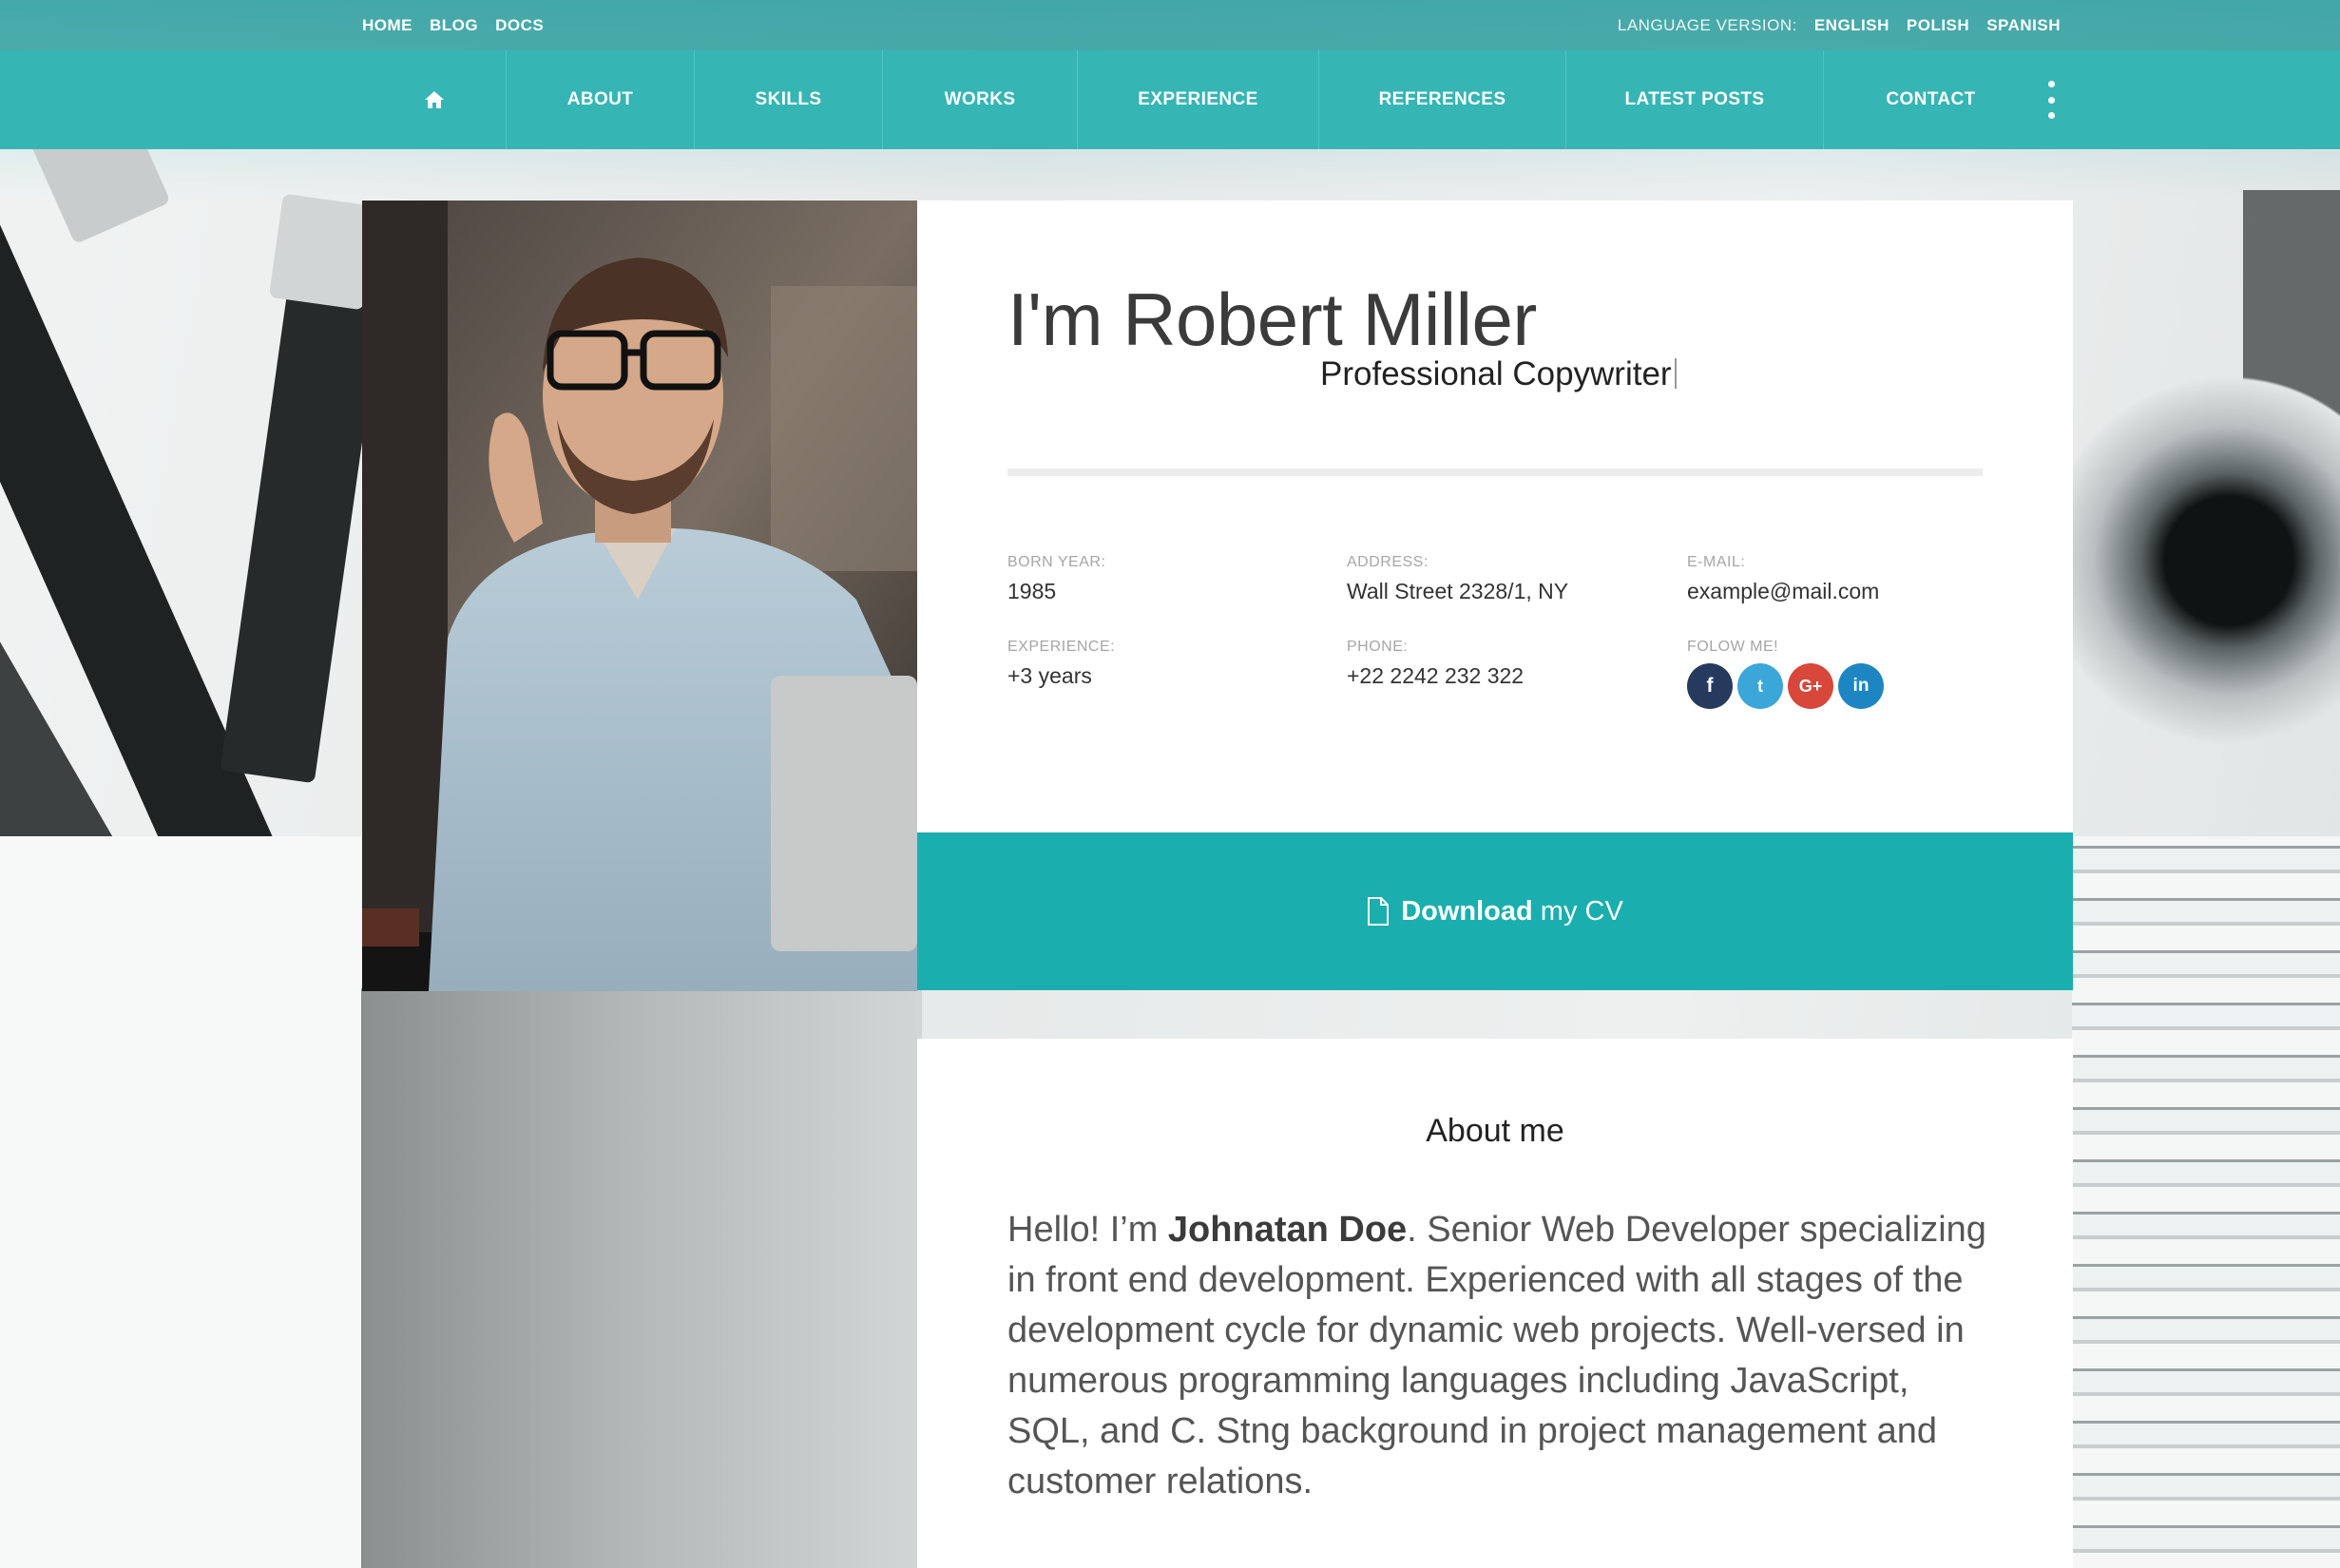 The height and width of the screenshot is (1568, 2340). Describe the element at coordinates (1931, 99) in the screenshot. I see `nav-contact: CONTACT` at that location.